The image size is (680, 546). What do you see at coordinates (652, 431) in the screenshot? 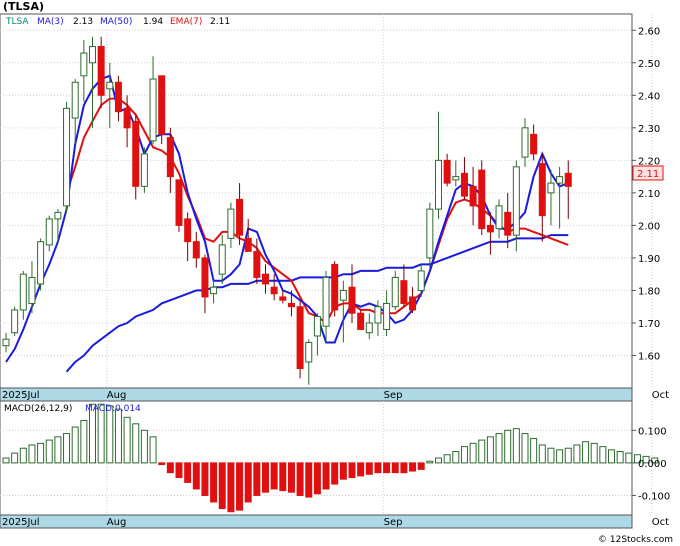
I see `macd-ytick-label: 0.100` at bounding box center [652, 431].